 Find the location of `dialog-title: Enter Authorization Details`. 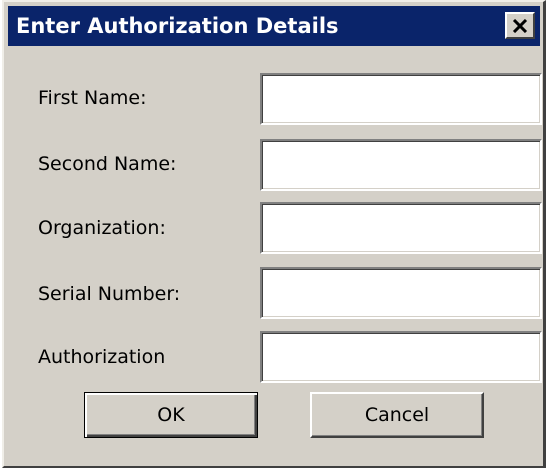

dialog-title: Enter Authorization Details is located at coordinates (177, 26).